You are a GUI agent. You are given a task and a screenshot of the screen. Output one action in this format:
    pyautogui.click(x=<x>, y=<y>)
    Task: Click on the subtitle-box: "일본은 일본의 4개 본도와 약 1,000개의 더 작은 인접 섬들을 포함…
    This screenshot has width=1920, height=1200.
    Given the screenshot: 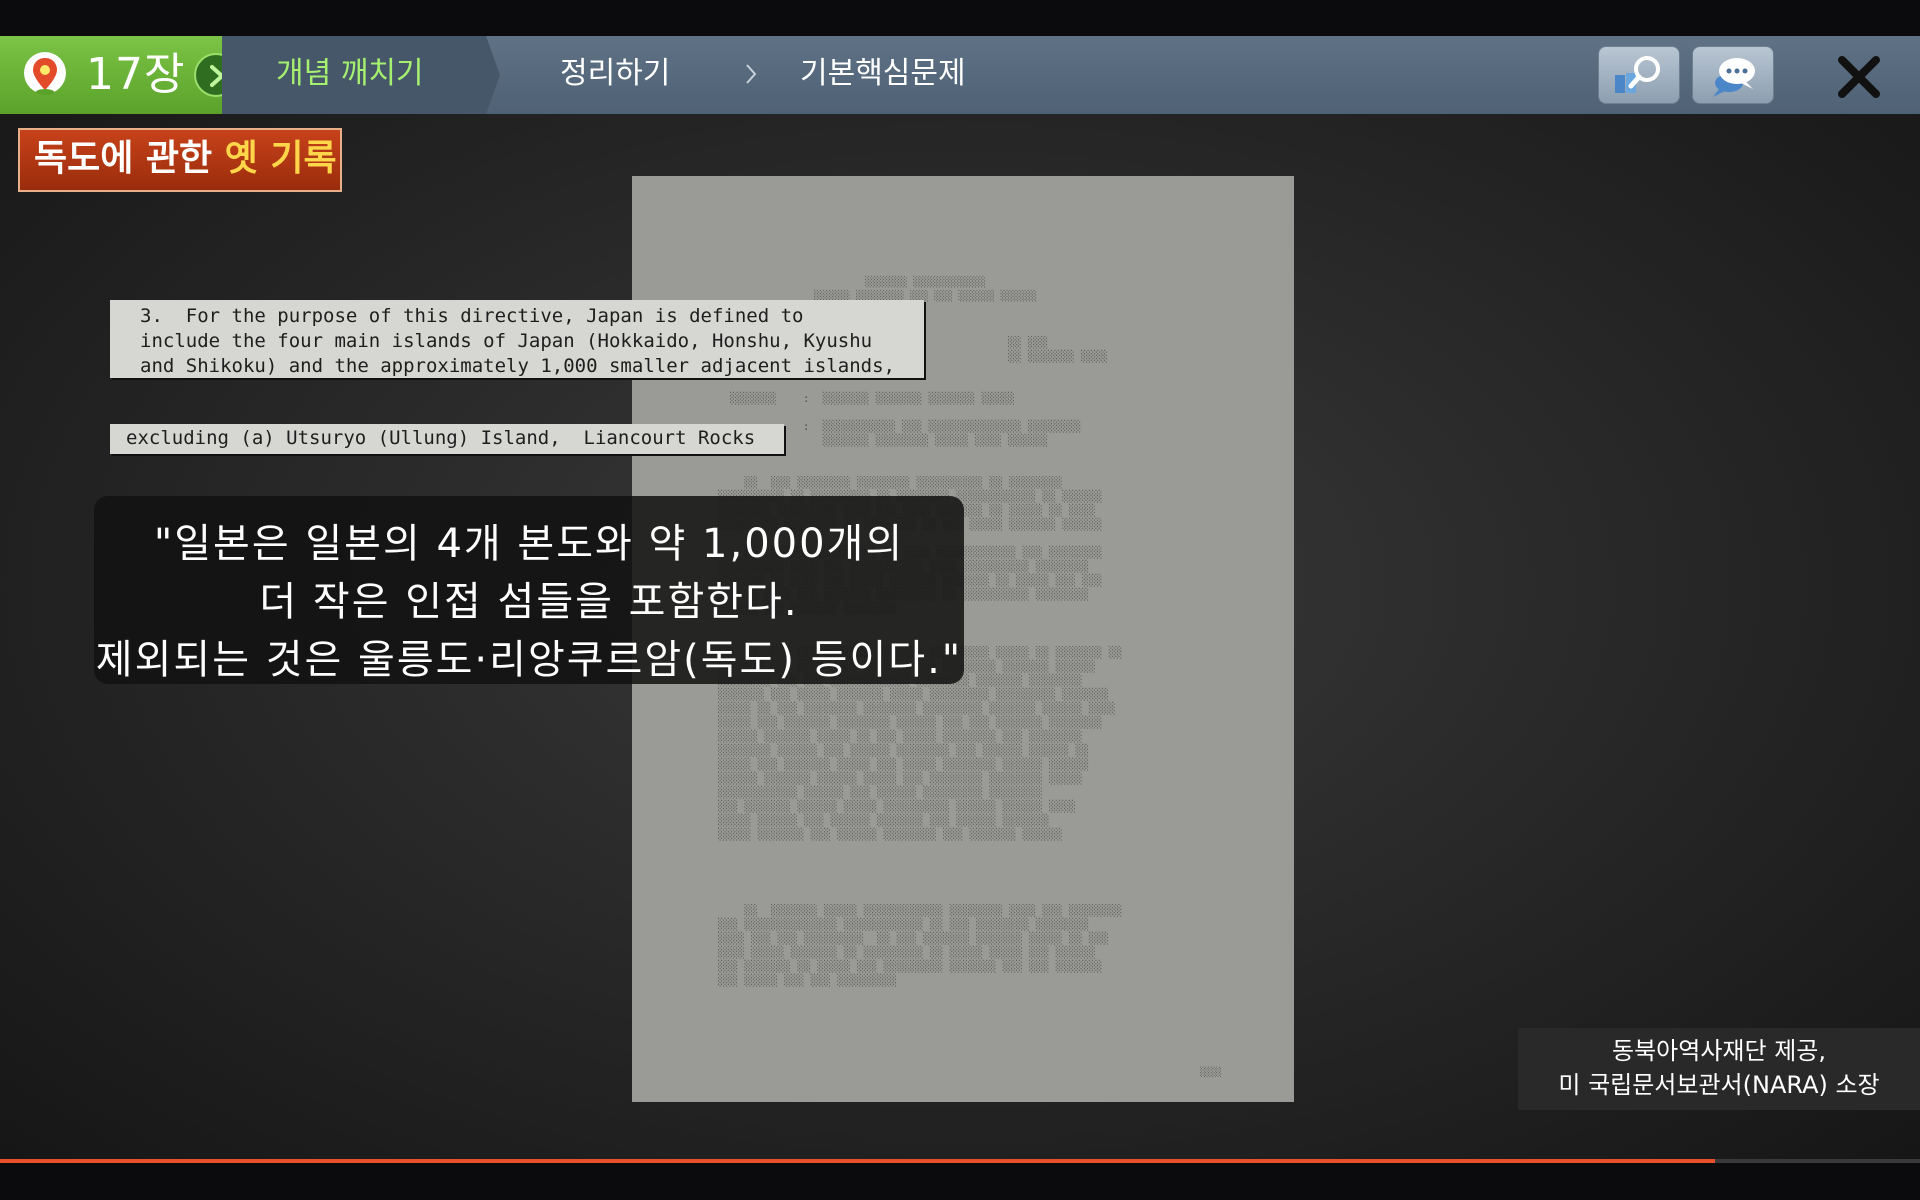 What is the action you would take?
    pyautogui.click(x=529, y=590)
    